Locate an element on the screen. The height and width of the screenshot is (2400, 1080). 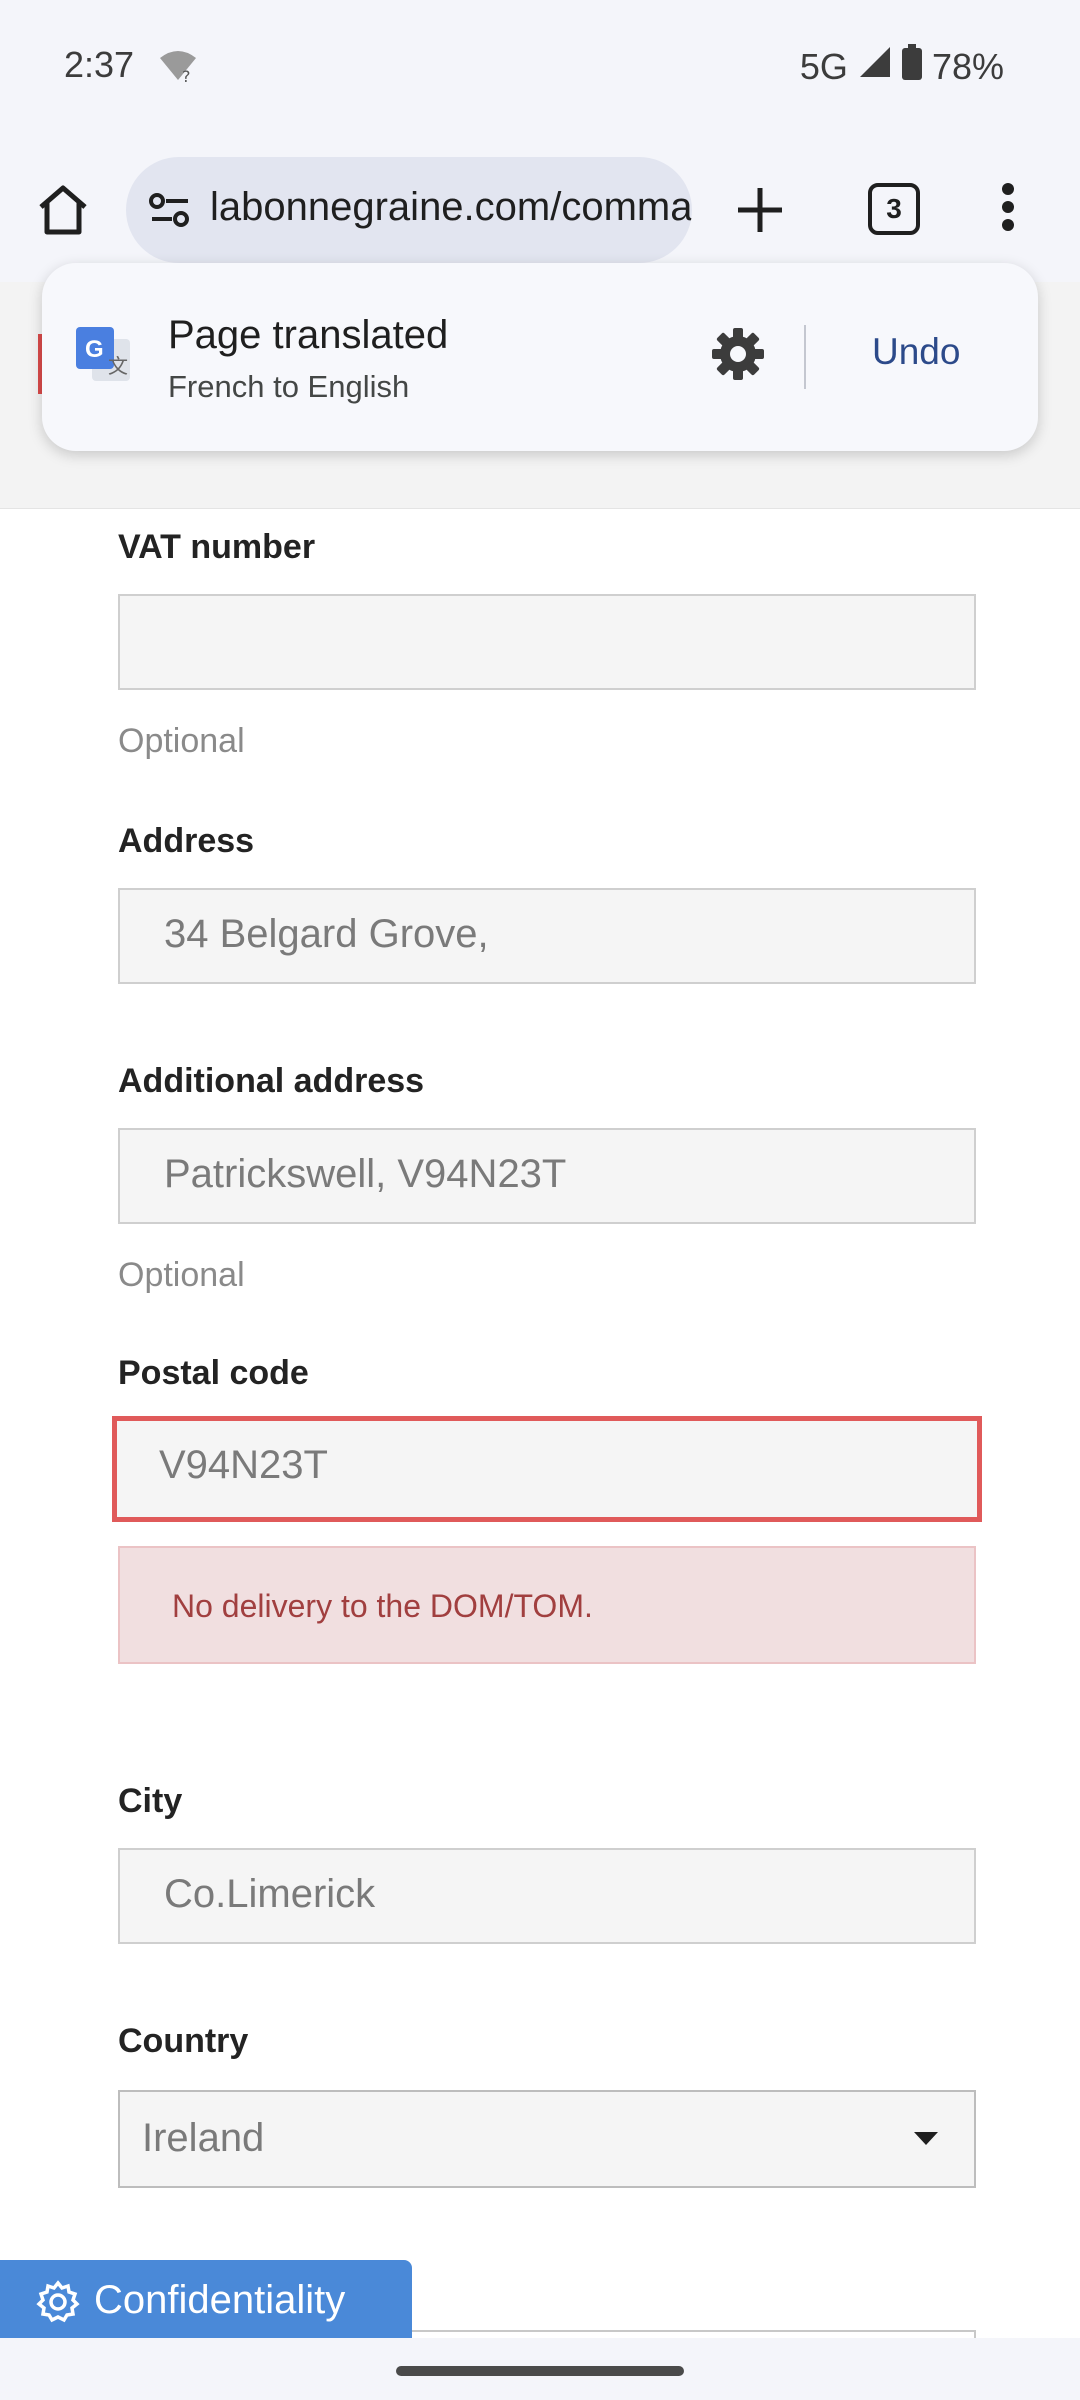
translate-popup-title: Page translated is located at coordinates (308, 335).